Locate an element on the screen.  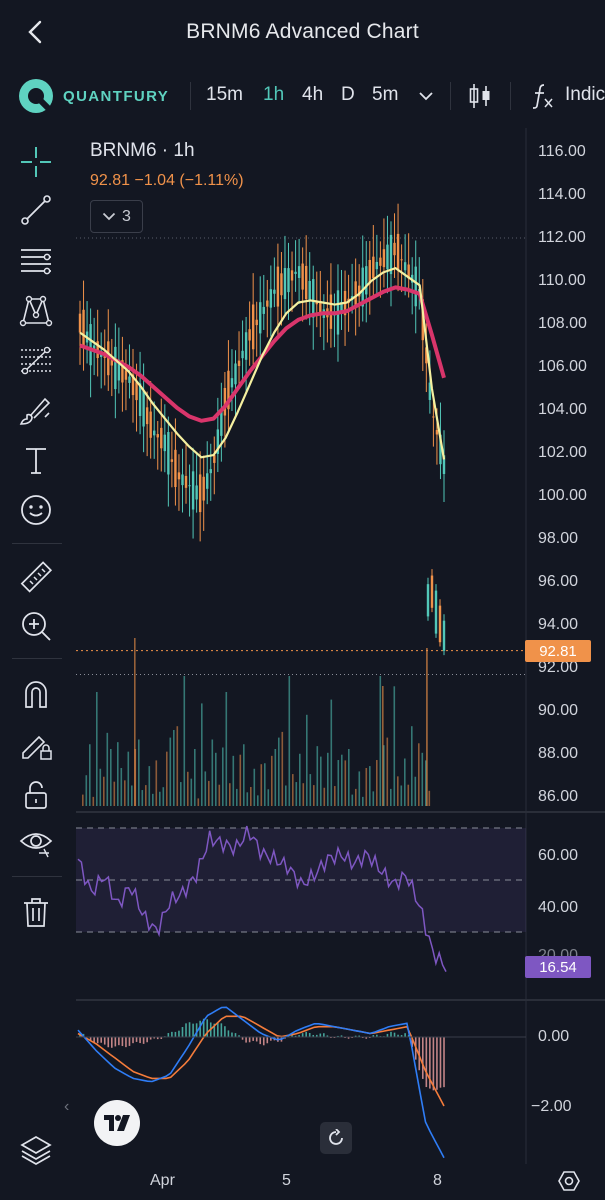
magnet-tool is located at coordinates (36, 694).